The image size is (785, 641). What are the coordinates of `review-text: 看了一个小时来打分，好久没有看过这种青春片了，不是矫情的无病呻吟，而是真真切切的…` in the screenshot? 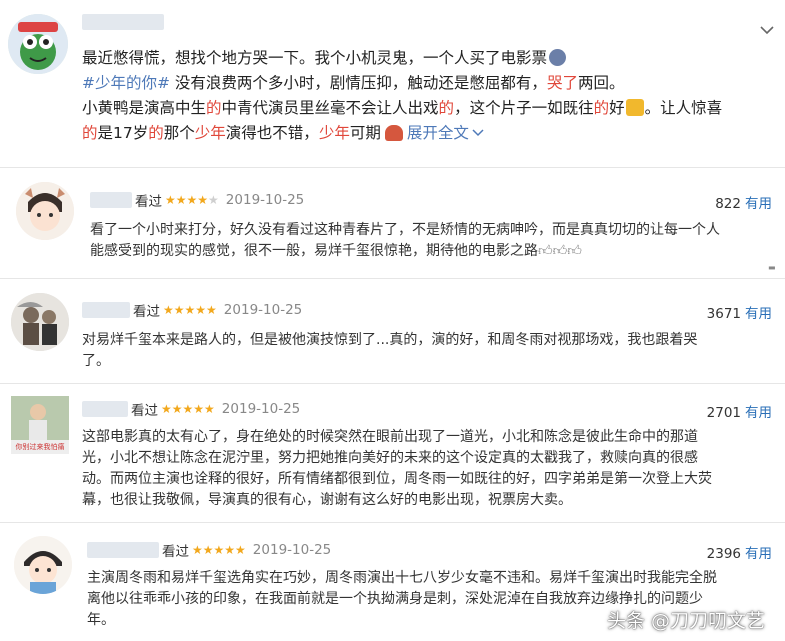 It's located at (405, 240).